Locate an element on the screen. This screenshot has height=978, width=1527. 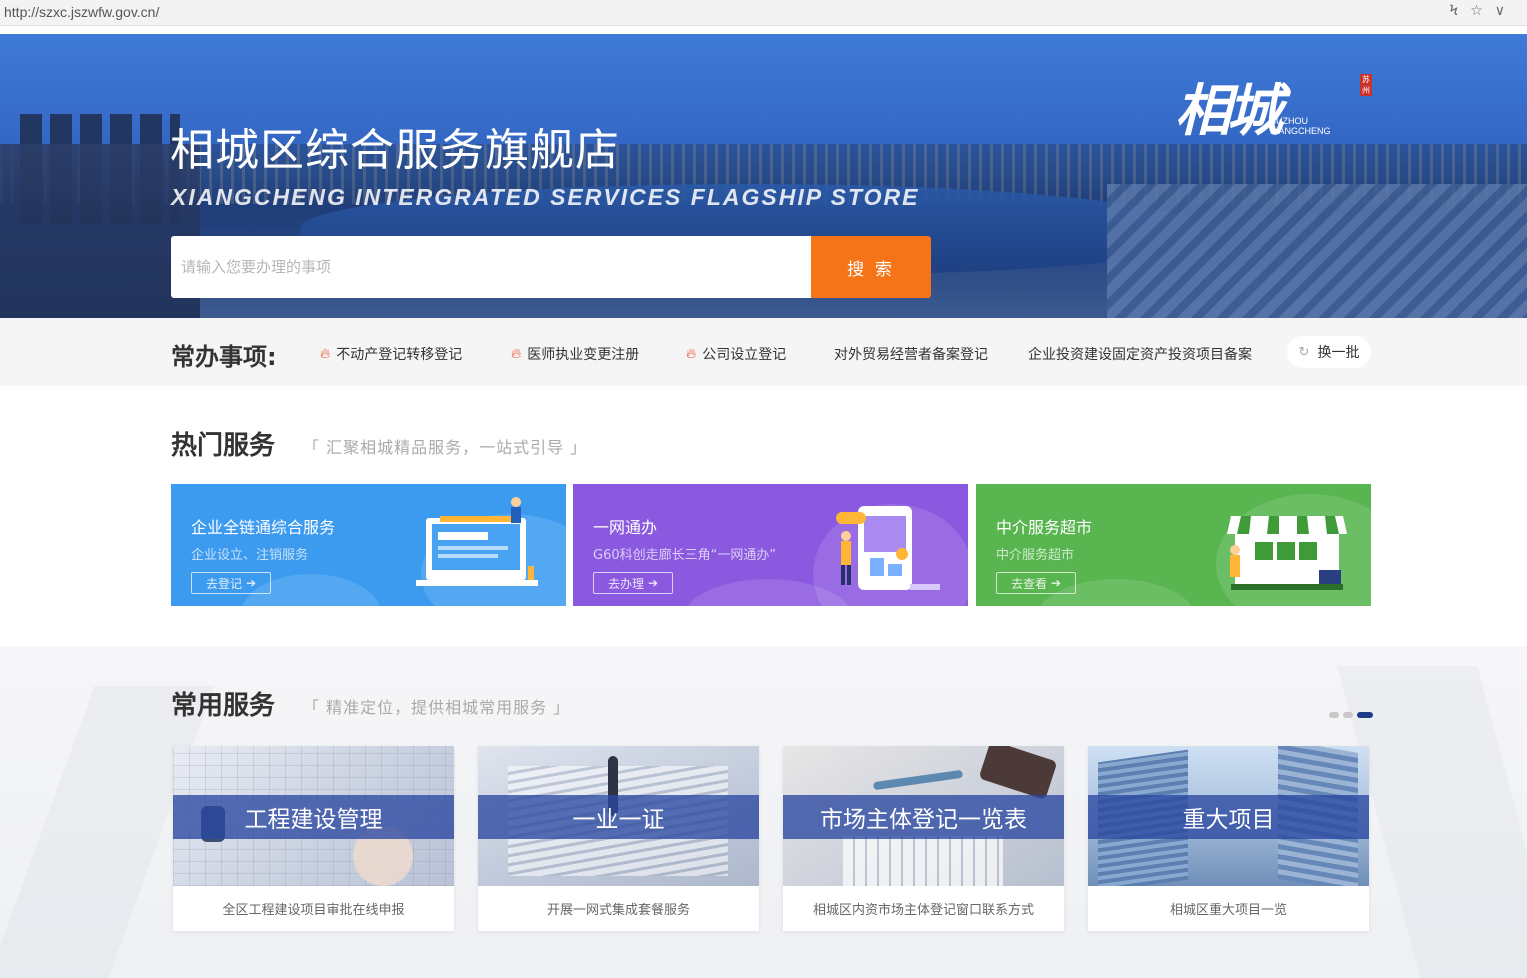
hot-card-desc: G60科创走廊长三角“一网通办” is located at coordinates (685, 555).